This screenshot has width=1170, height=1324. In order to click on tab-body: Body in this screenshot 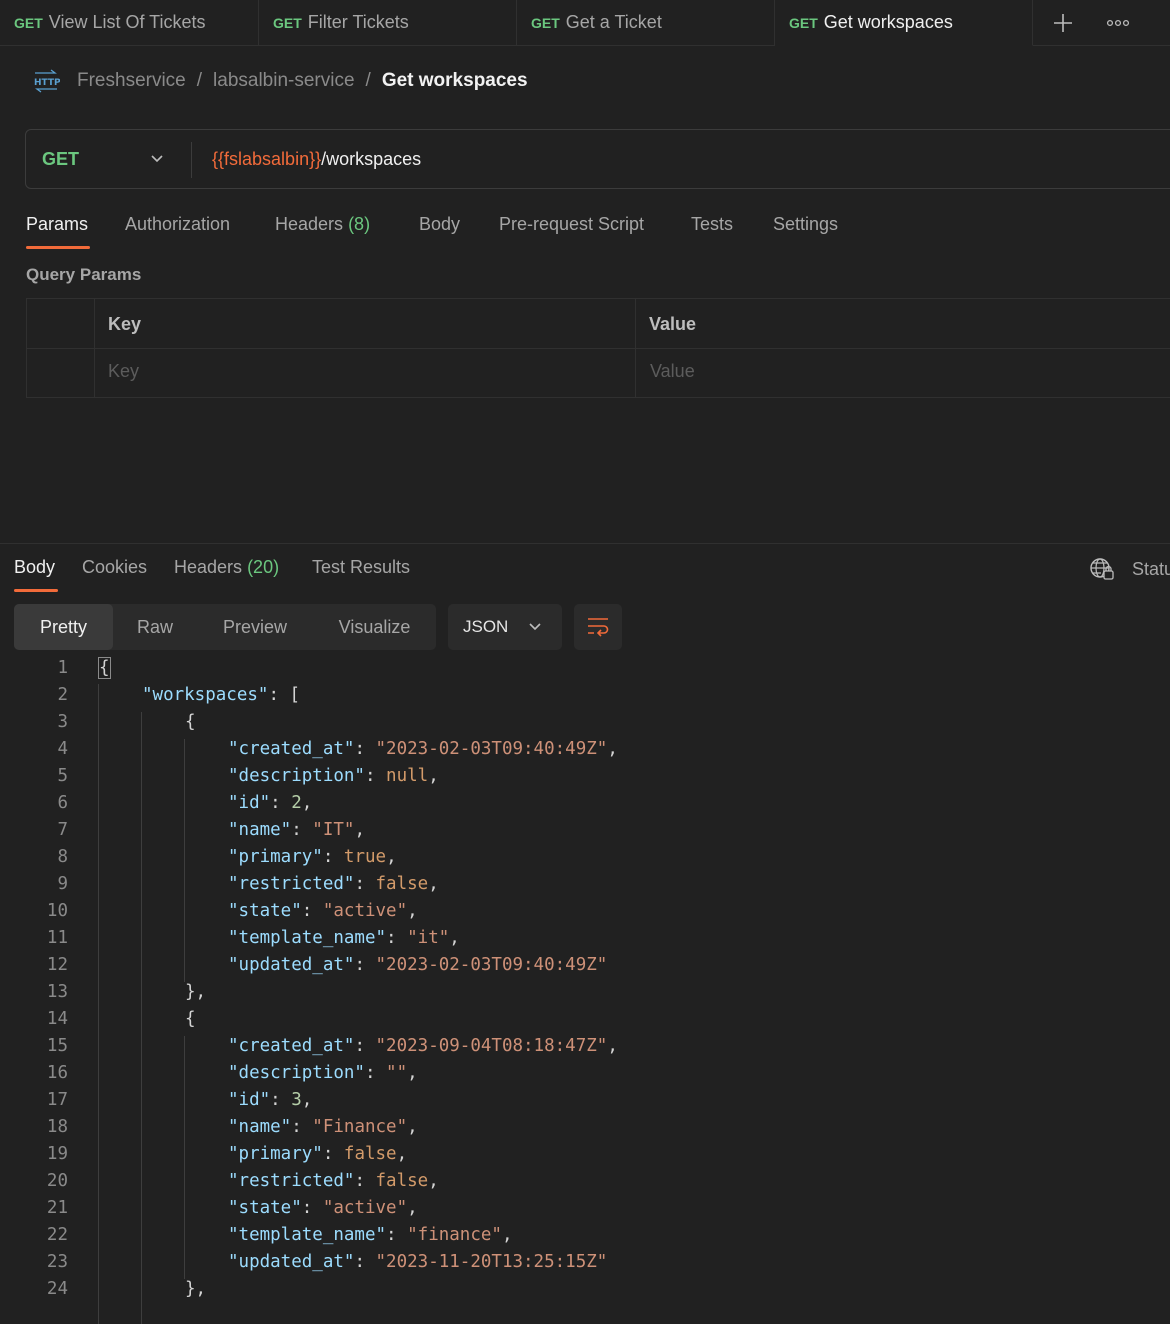, I will do `click(439, 224)`.